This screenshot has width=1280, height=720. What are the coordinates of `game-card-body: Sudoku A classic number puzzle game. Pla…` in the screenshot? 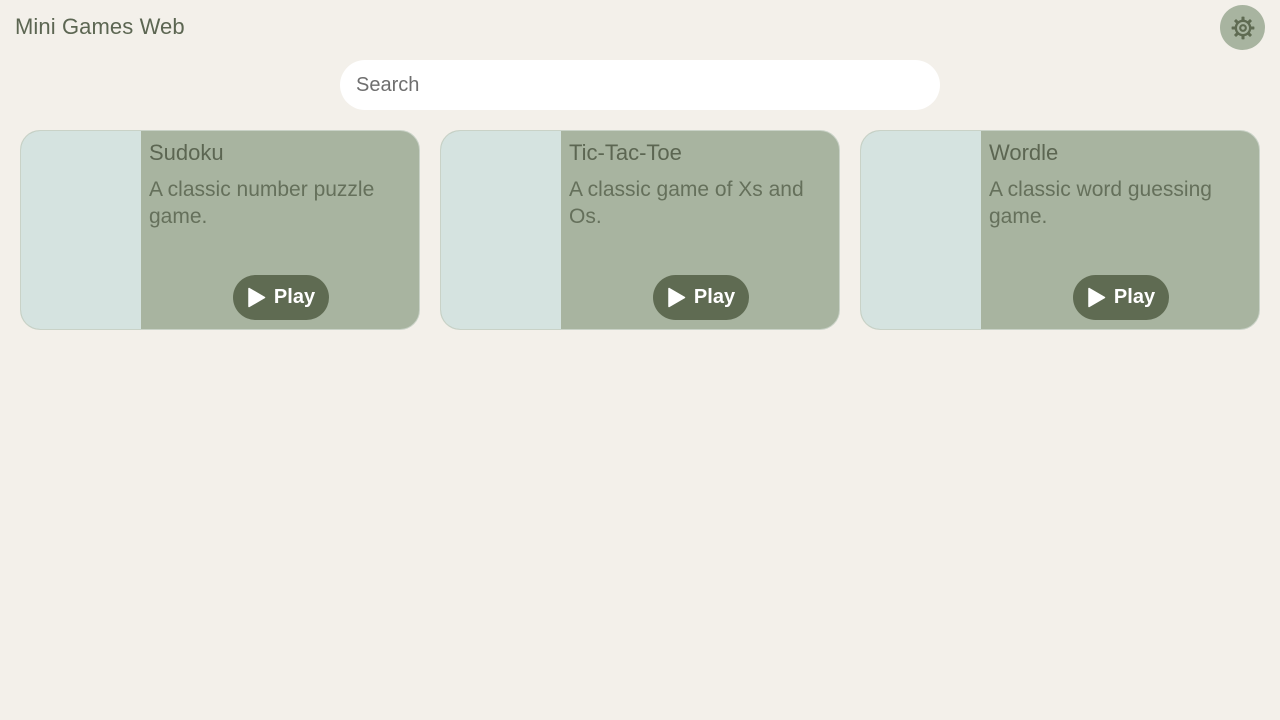 It's located at (280, 230).